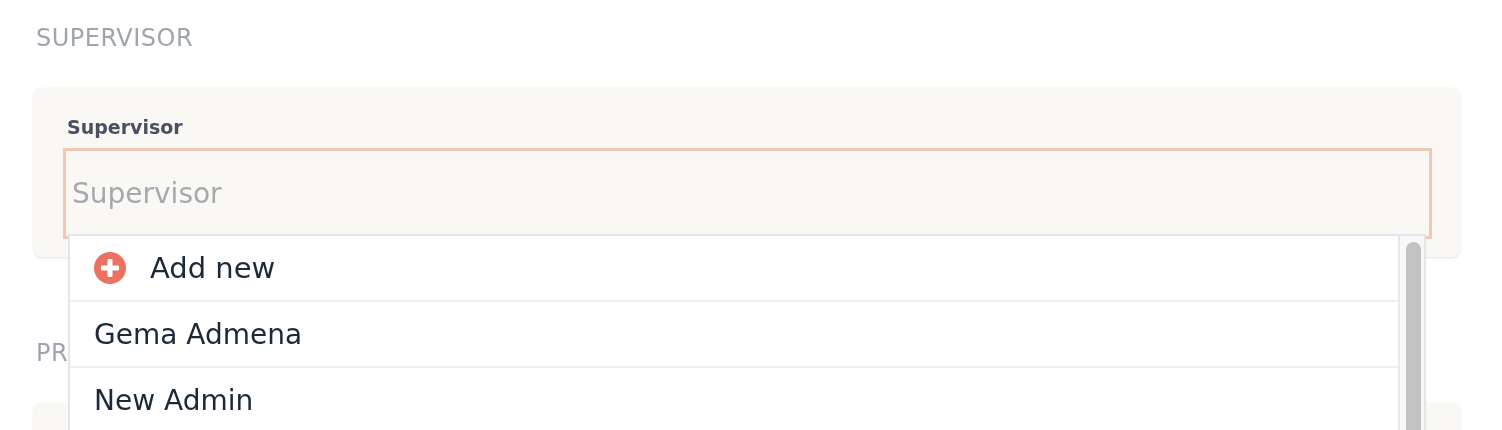 The height and width of the screenshot is (430, 1502). What do you see at coordinates (734, 269) in the screenshot?
I see `menu-item: Add new` at bounding box center [734, 269].